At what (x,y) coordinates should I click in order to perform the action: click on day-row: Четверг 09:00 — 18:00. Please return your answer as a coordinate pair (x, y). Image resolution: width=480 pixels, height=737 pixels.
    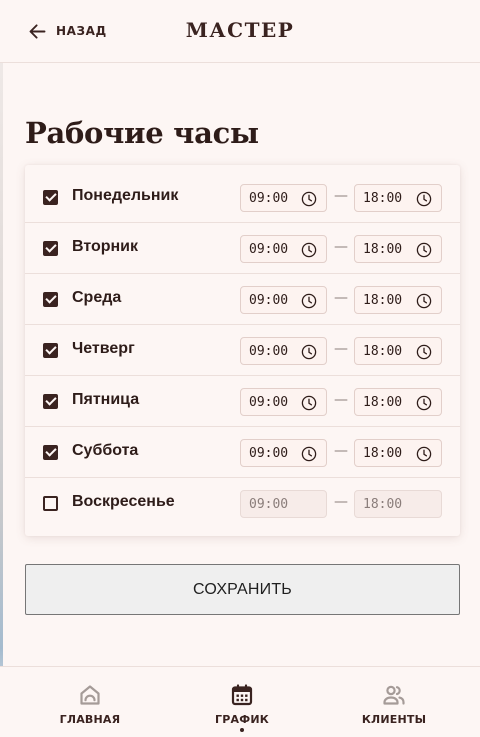
    Looking at the image, I should click on (242, 350).